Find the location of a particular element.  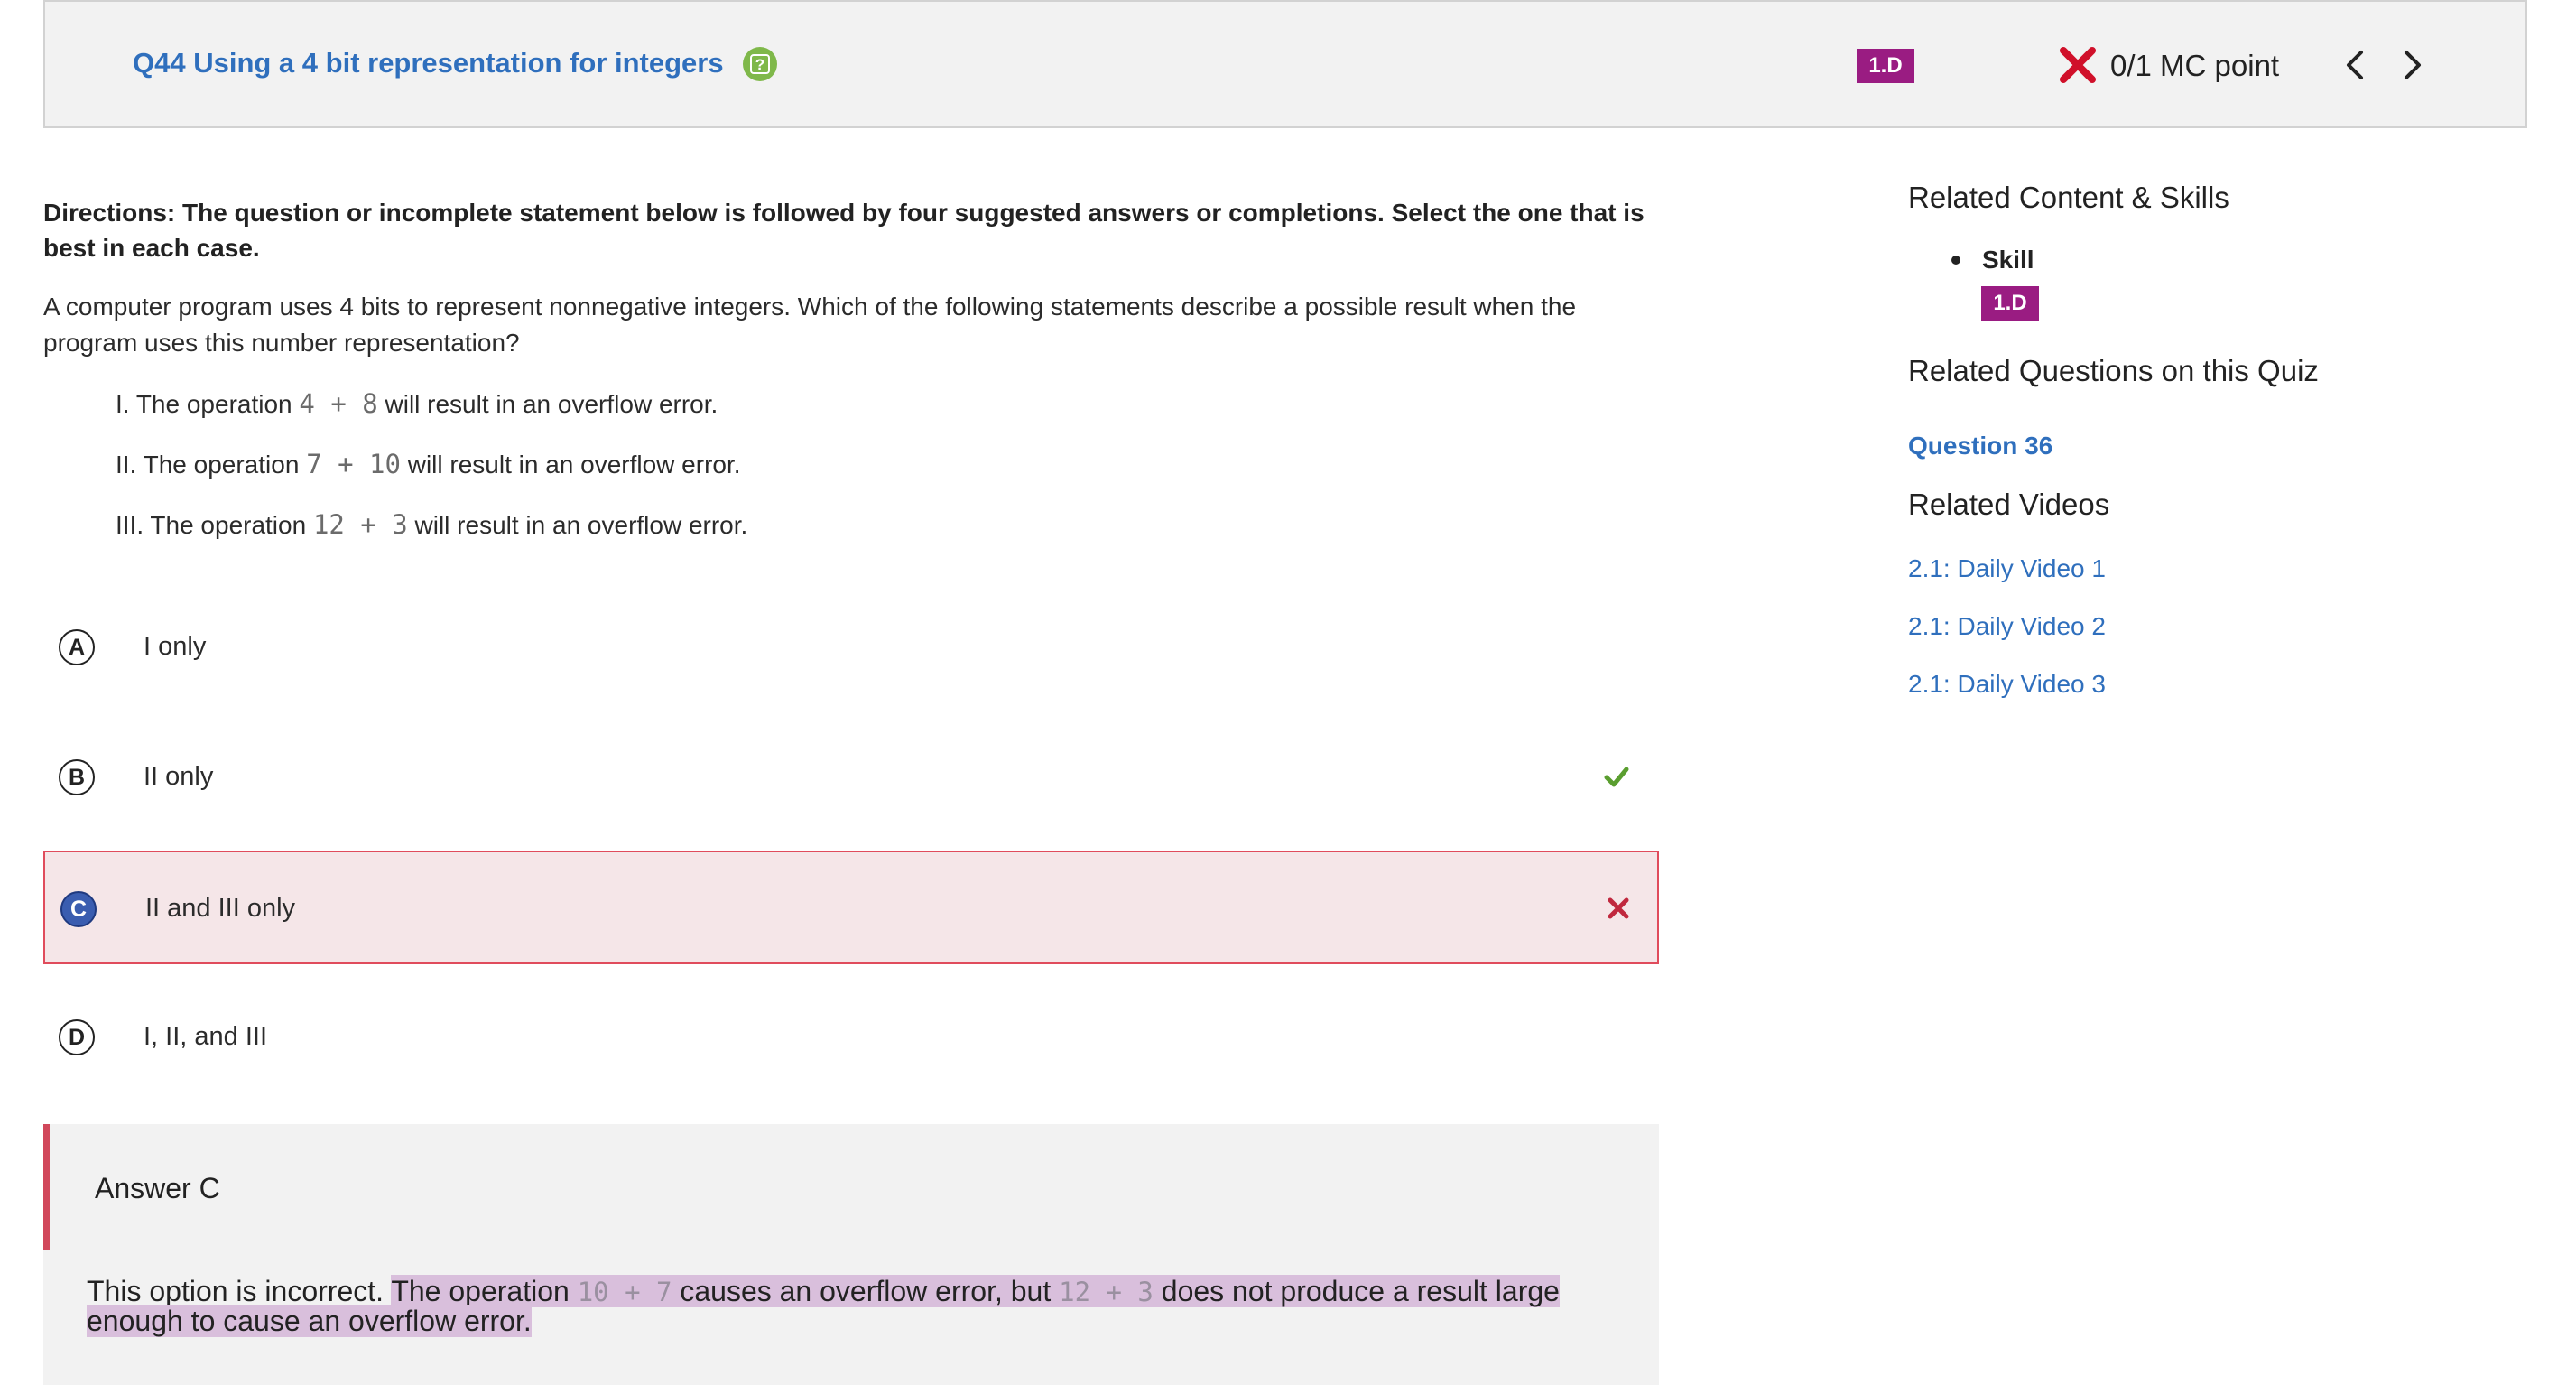

related-question-link: Question 36 is located at coordinates (1980, 446).